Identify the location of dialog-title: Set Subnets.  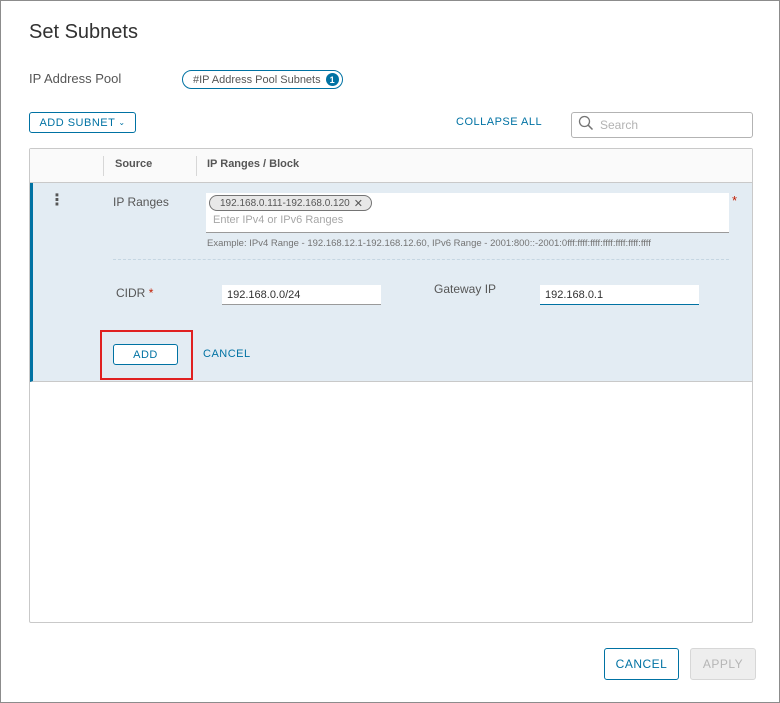
(83, 32).